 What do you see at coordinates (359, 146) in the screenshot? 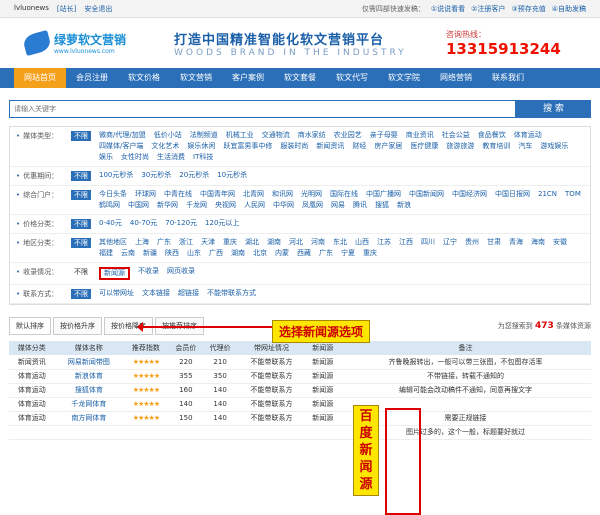
I see `filter-option: 财经` at bounding box center [359, 146].